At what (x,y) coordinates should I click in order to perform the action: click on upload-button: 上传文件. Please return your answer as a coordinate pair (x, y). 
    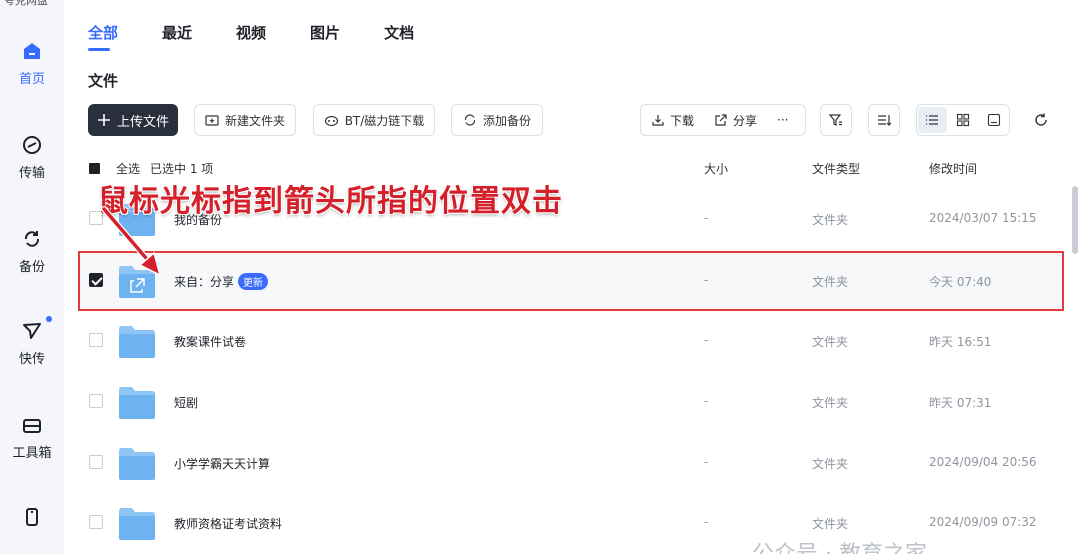
    Looking at the image, I should click on (133, 120).